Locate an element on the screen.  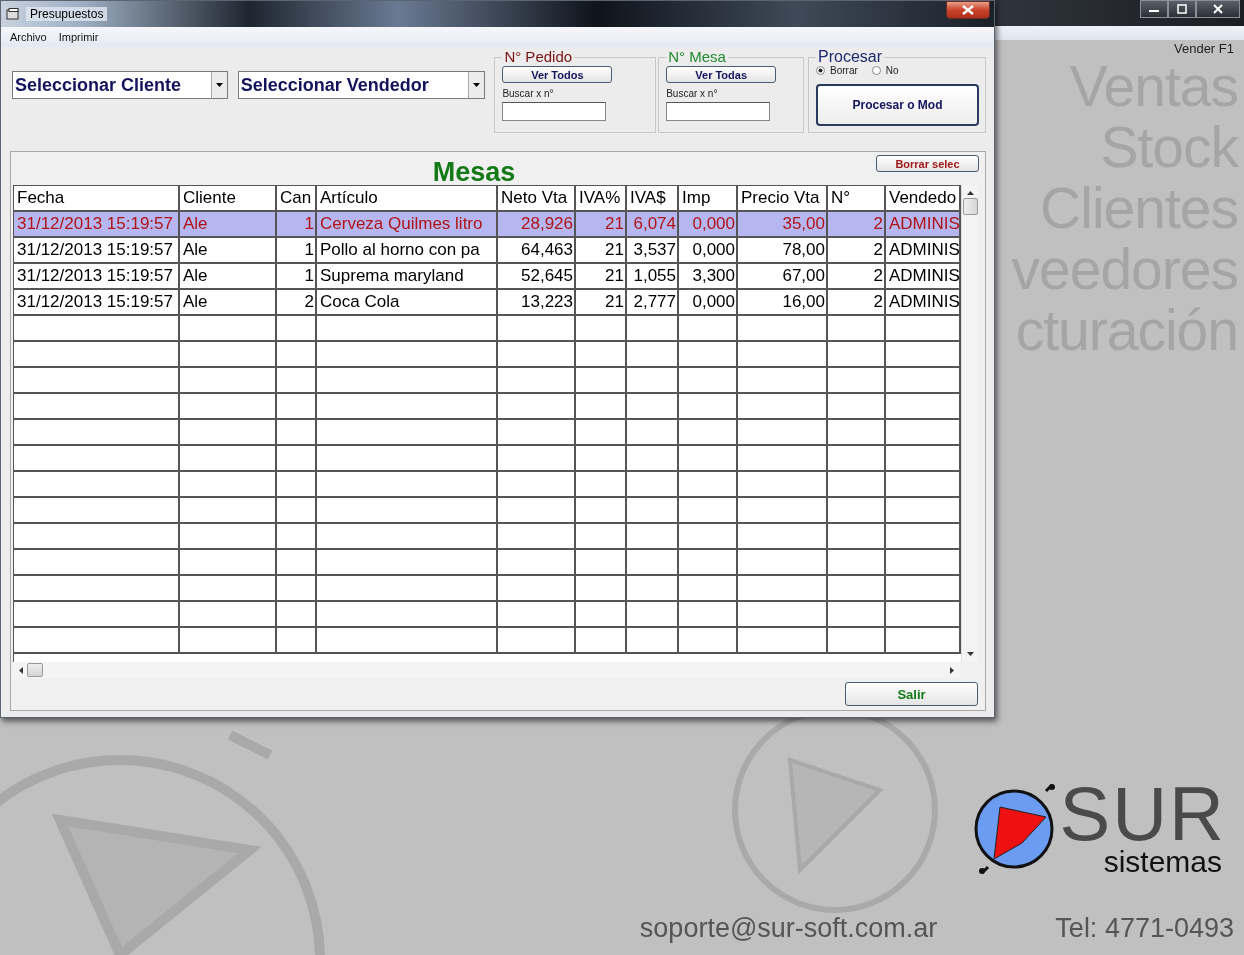
column-header: Artículo is located at coordinates (407, 199).